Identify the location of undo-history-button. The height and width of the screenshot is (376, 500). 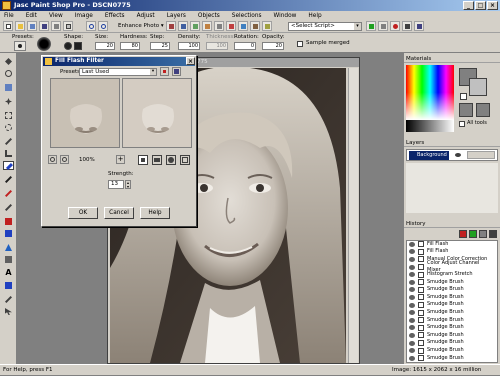
(463, 234).